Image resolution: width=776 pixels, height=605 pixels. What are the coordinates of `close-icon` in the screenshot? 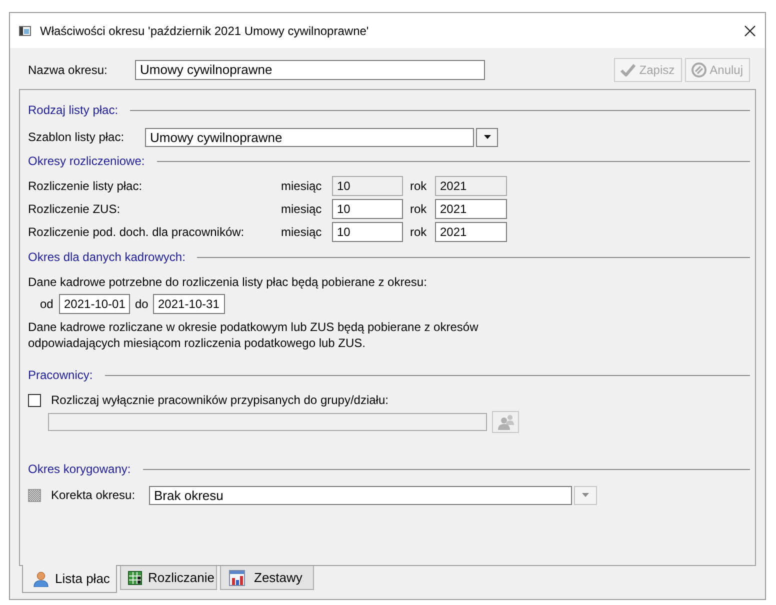 It's located at (750, 30).